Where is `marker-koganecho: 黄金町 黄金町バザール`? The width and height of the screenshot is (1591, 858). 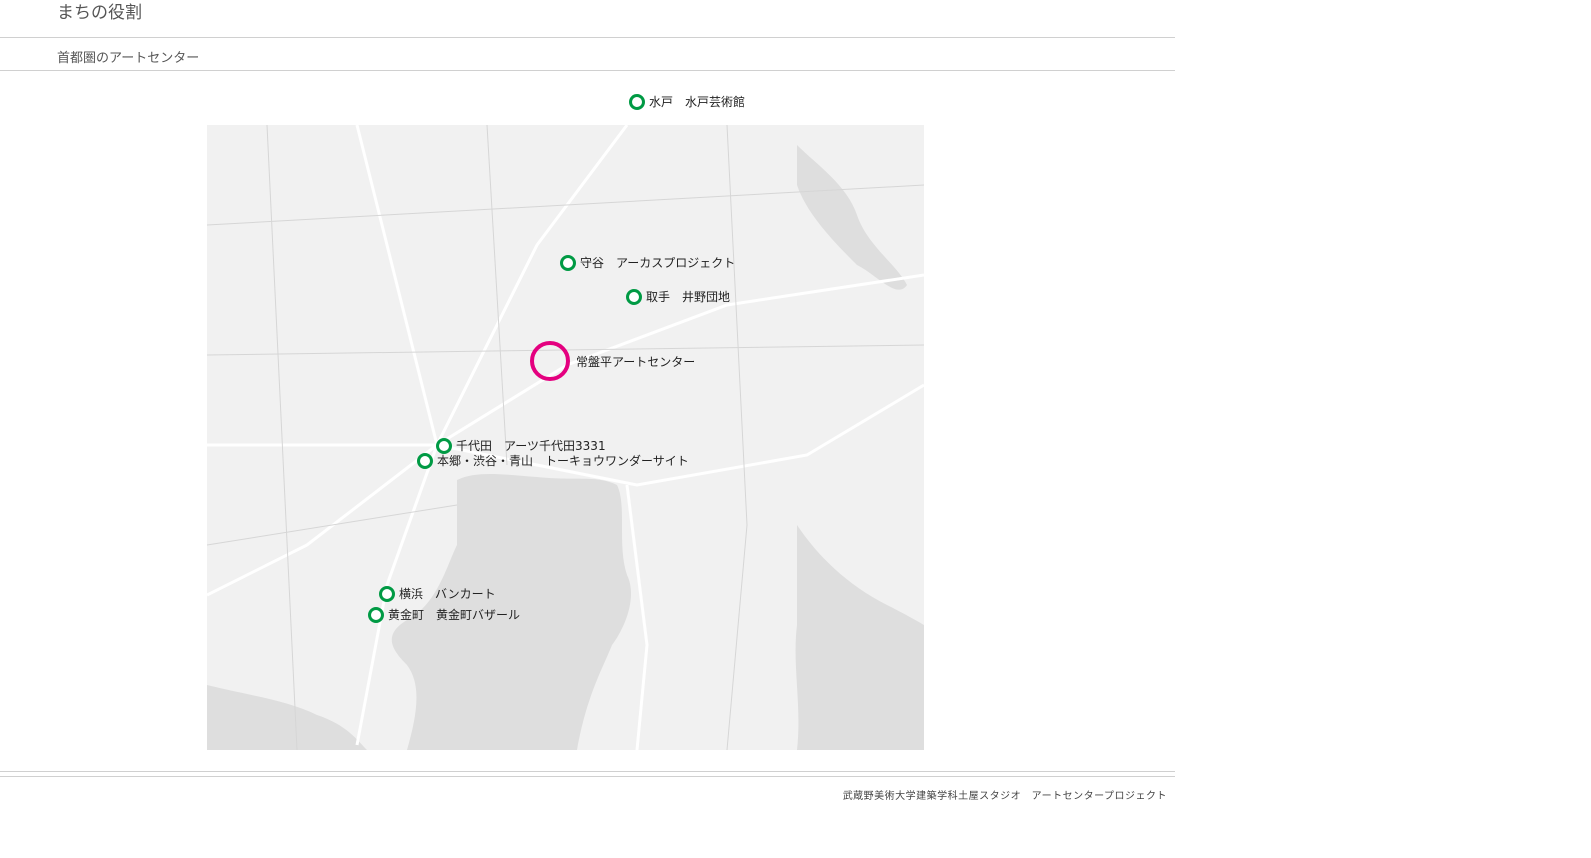
marker-koganecho: 黄金町 黄金町バザール is located at coordinates (444, 614).